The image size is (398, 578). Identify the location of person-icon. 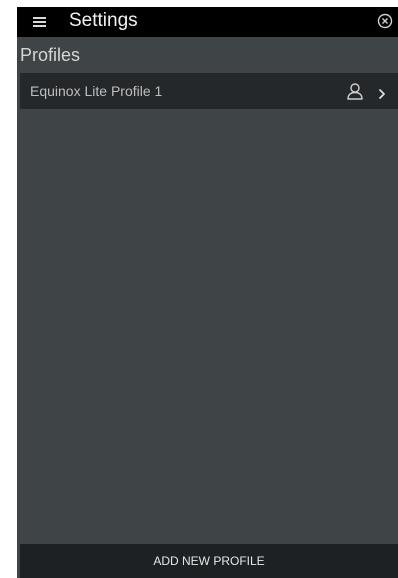
(355, 91).